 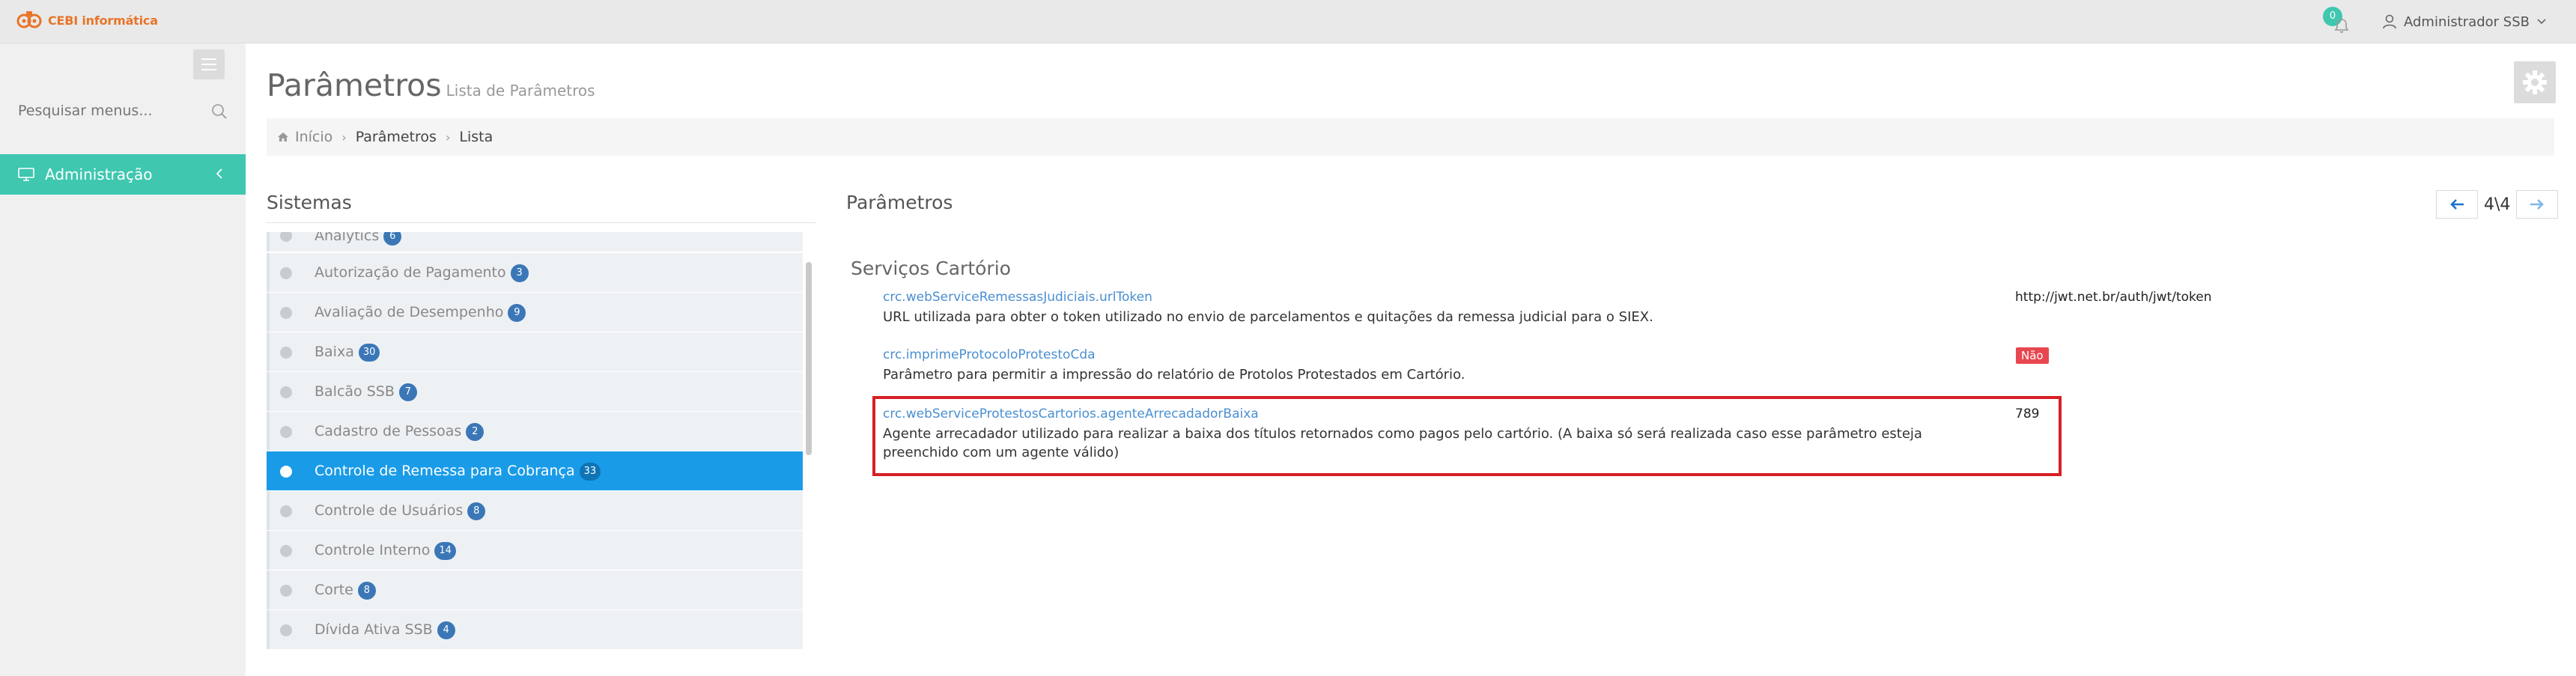 I want to click on sistema-label: Balcão SSB 7, so click(x=366, y=392).